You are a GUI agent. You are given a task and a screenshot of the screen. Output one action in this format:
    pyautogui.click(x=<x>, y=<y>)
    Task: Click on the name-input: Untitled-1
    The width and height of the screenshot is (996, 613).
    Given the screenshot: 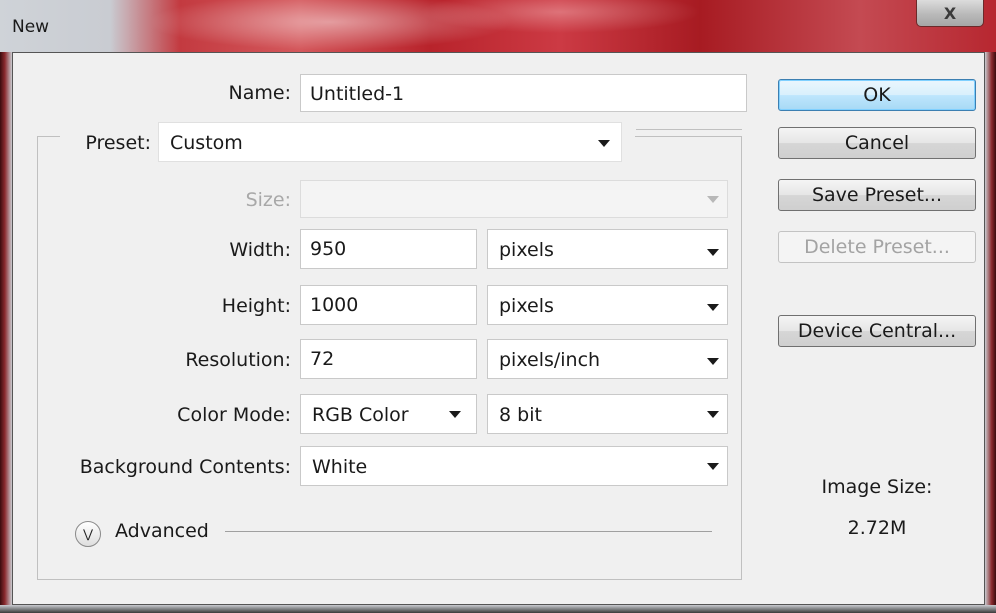 What is the action you would take?
    pyautogui.click(x=523, y=93)
    